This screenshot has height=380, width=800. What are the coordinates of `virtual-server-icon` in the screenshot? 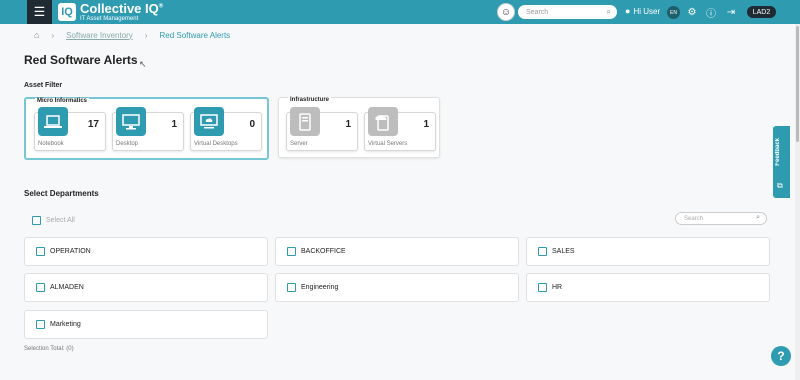 It's located at (383, 121).